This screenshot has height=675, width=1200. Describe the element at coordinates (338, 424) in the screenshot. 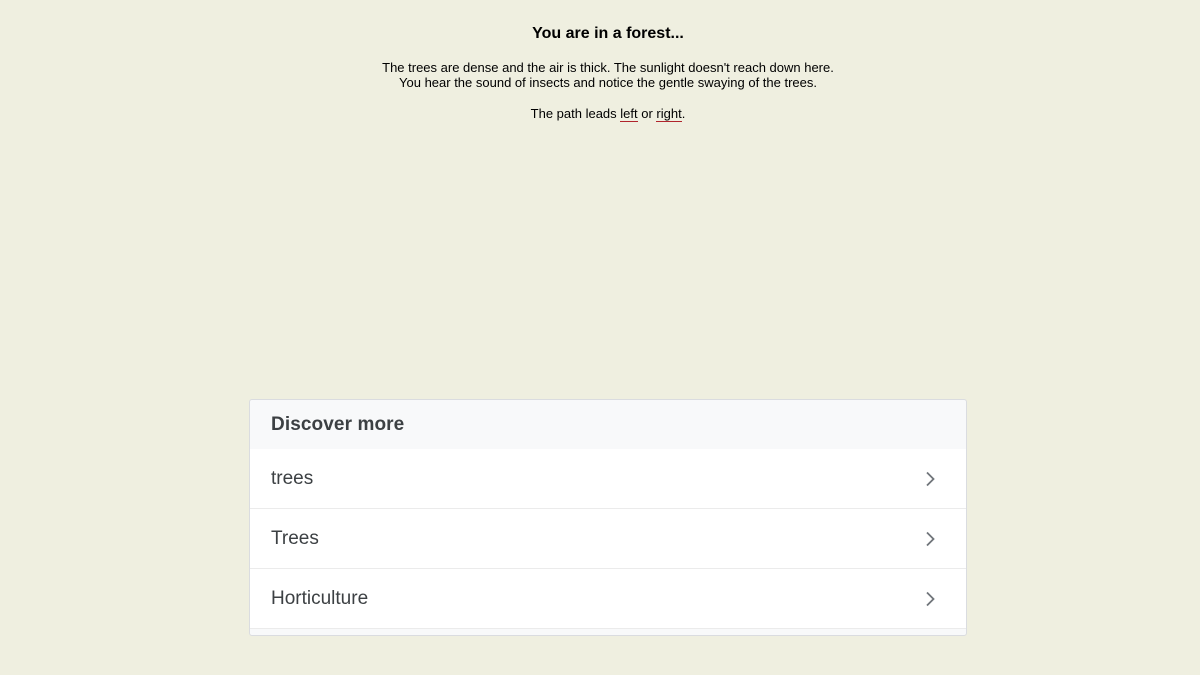

I see `discover-more-title: Discover more` at that location.